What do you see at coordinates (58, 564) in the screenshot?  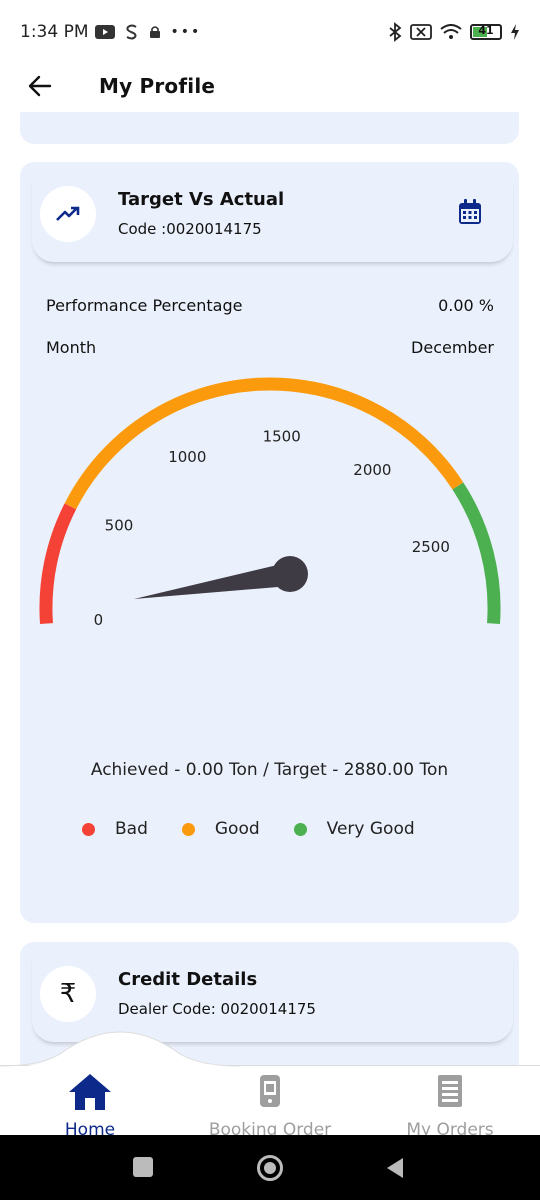 I see `gauge-arc-bad` at bounding box center [58, 564].